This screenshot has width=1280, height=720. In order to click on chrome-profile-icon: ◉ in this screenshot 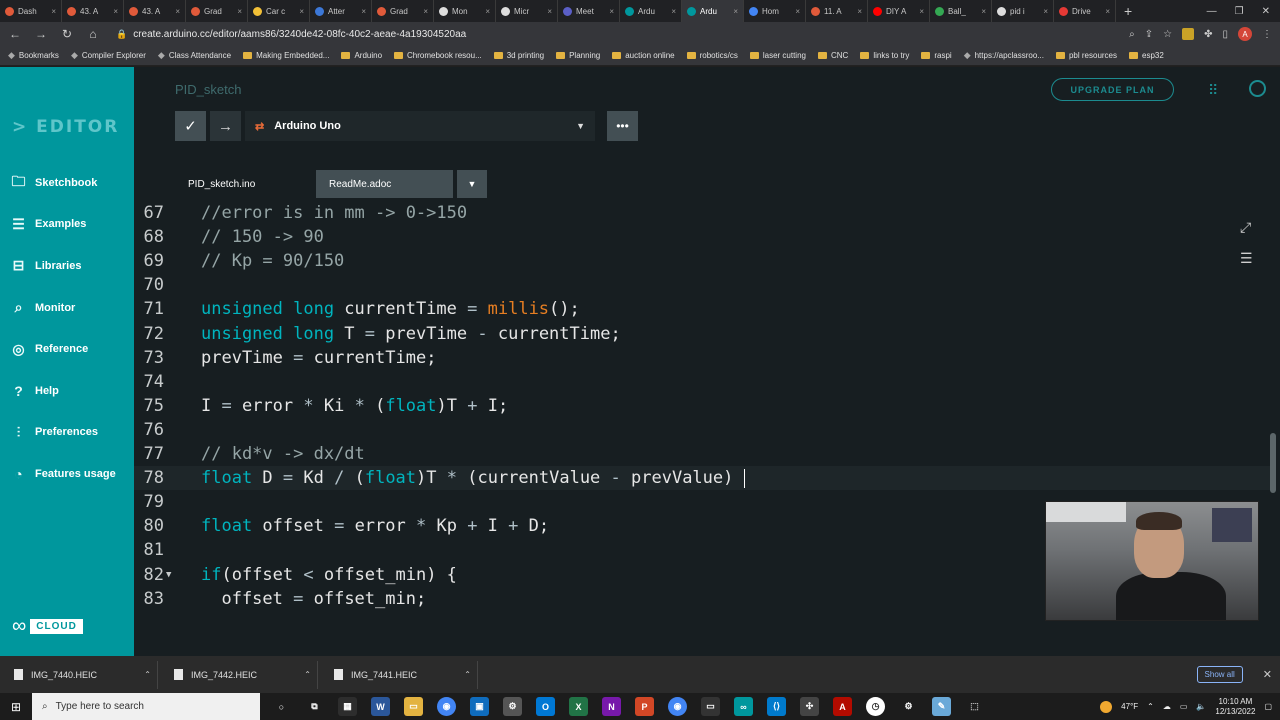, I will do `click(677, 706)`.